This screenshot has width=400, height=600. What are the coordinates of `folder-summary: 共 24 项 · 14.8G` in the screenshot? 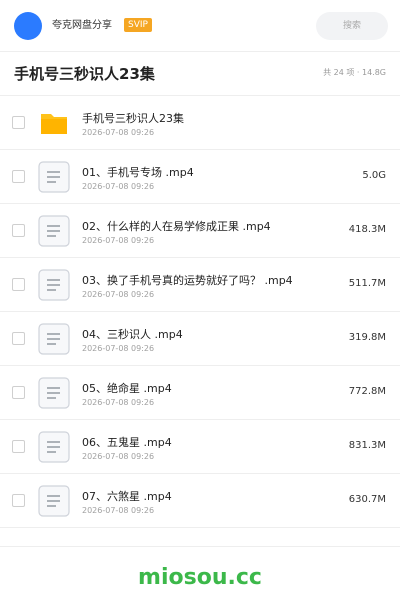 It's located at (354, 72).